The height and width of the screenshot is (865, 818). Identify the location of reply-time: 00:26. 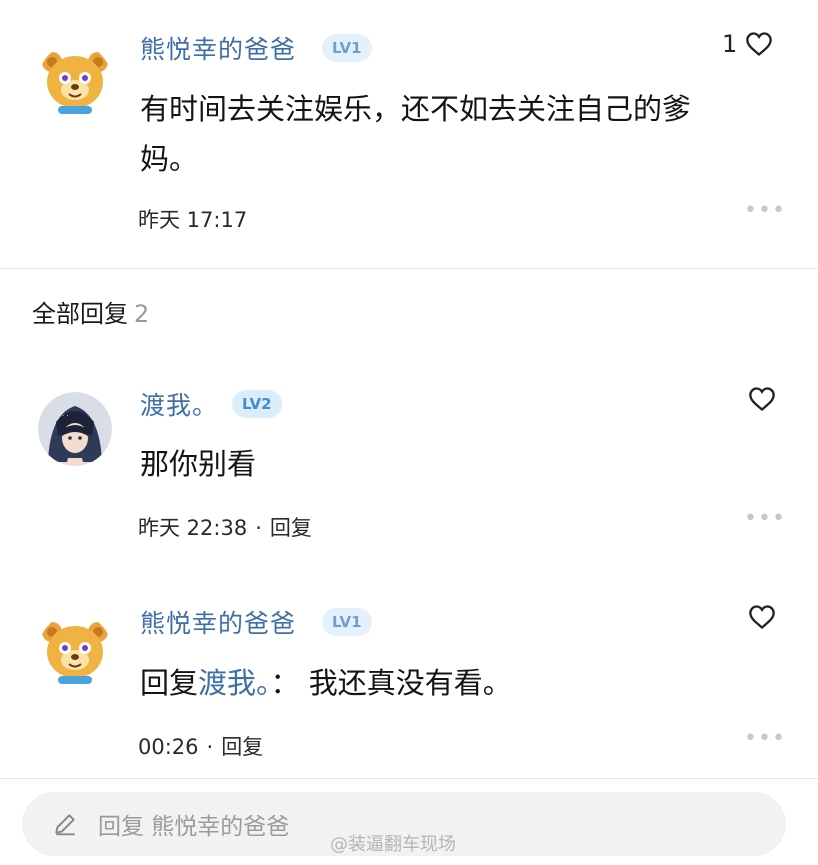
(168, 747).